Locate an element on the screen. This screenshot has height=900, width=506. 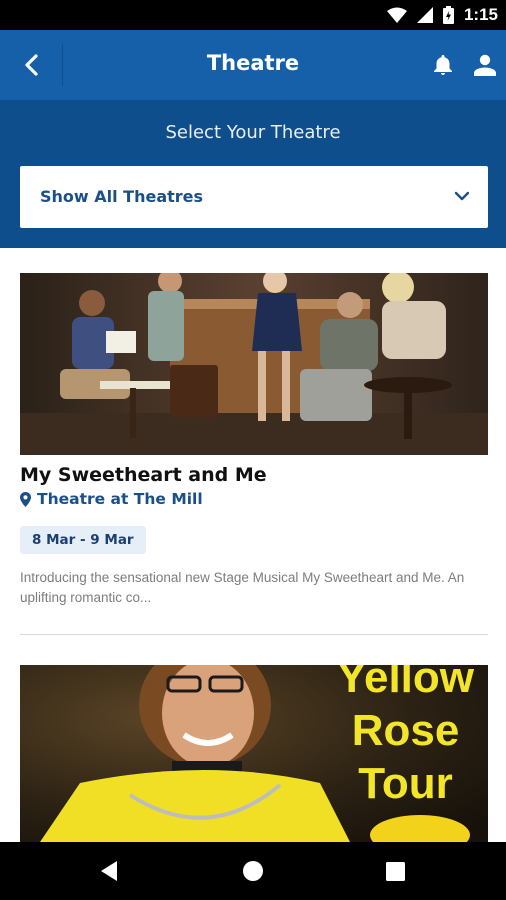
profile-button is located at coordinates (485, 65).